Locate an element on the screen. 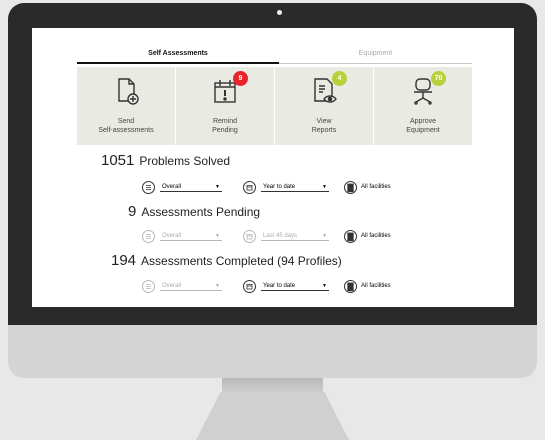 This screenshot has height=440, width=545. approve-equipment-tile: 70 Approve Equipment is located at coordinates (423, 106).